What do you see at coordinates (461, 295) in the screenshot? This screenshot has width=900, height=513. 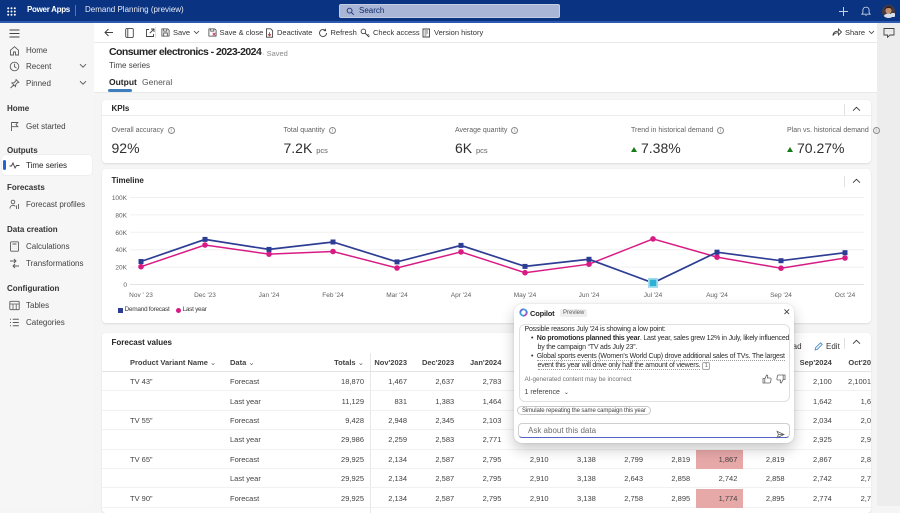 I see `svg-text: Apr '24` at bounding box center [461, 295].